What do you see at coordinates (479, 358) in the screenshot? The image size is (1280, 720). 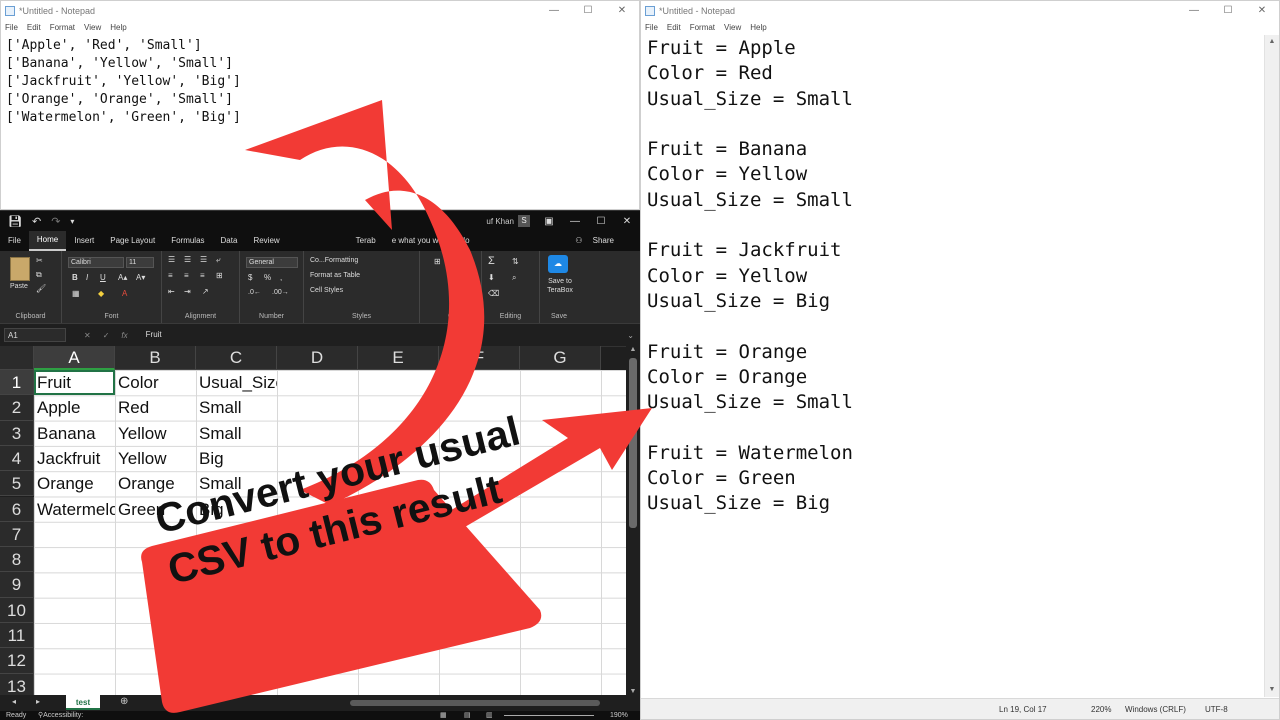 I see `column-header: F` at bounding box center [479, 358].